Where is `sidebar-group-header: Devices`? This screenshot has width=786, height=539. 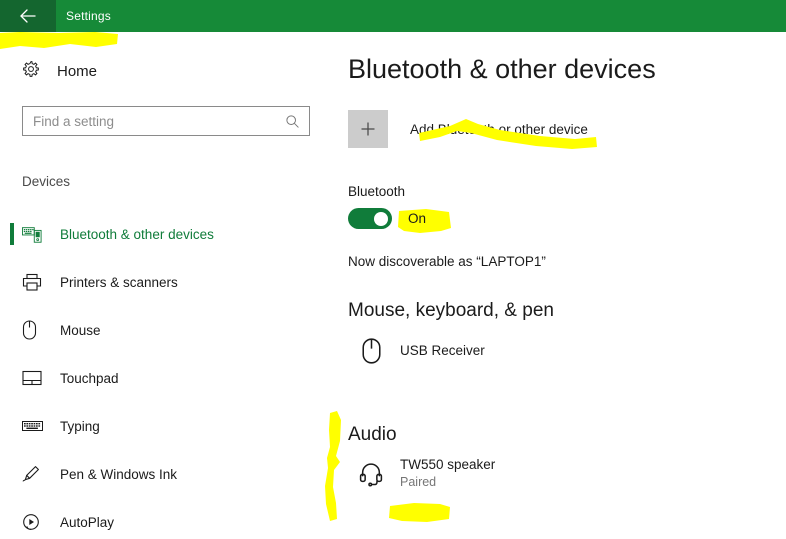
sidebar-group-header: Devices is located at coordinates (46, 181).